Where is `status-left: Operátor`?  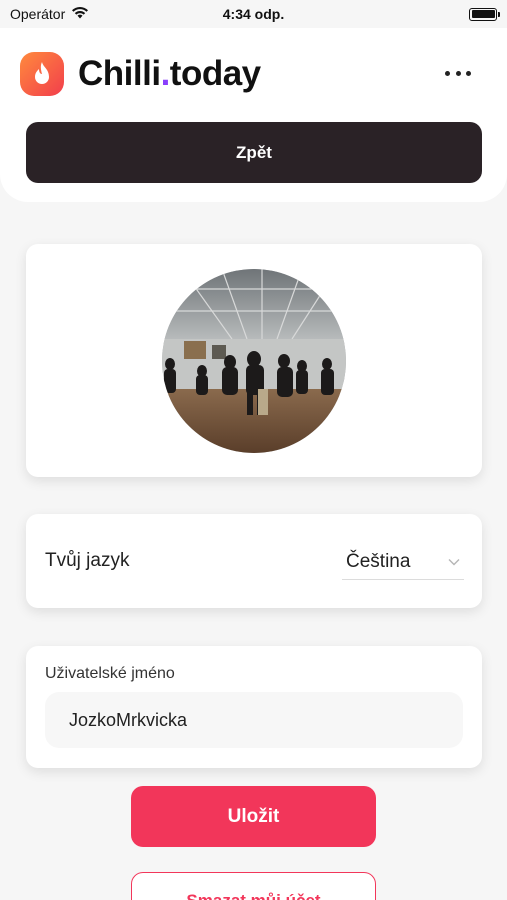
status-left: Operátor is located at coordinates (49, 14).